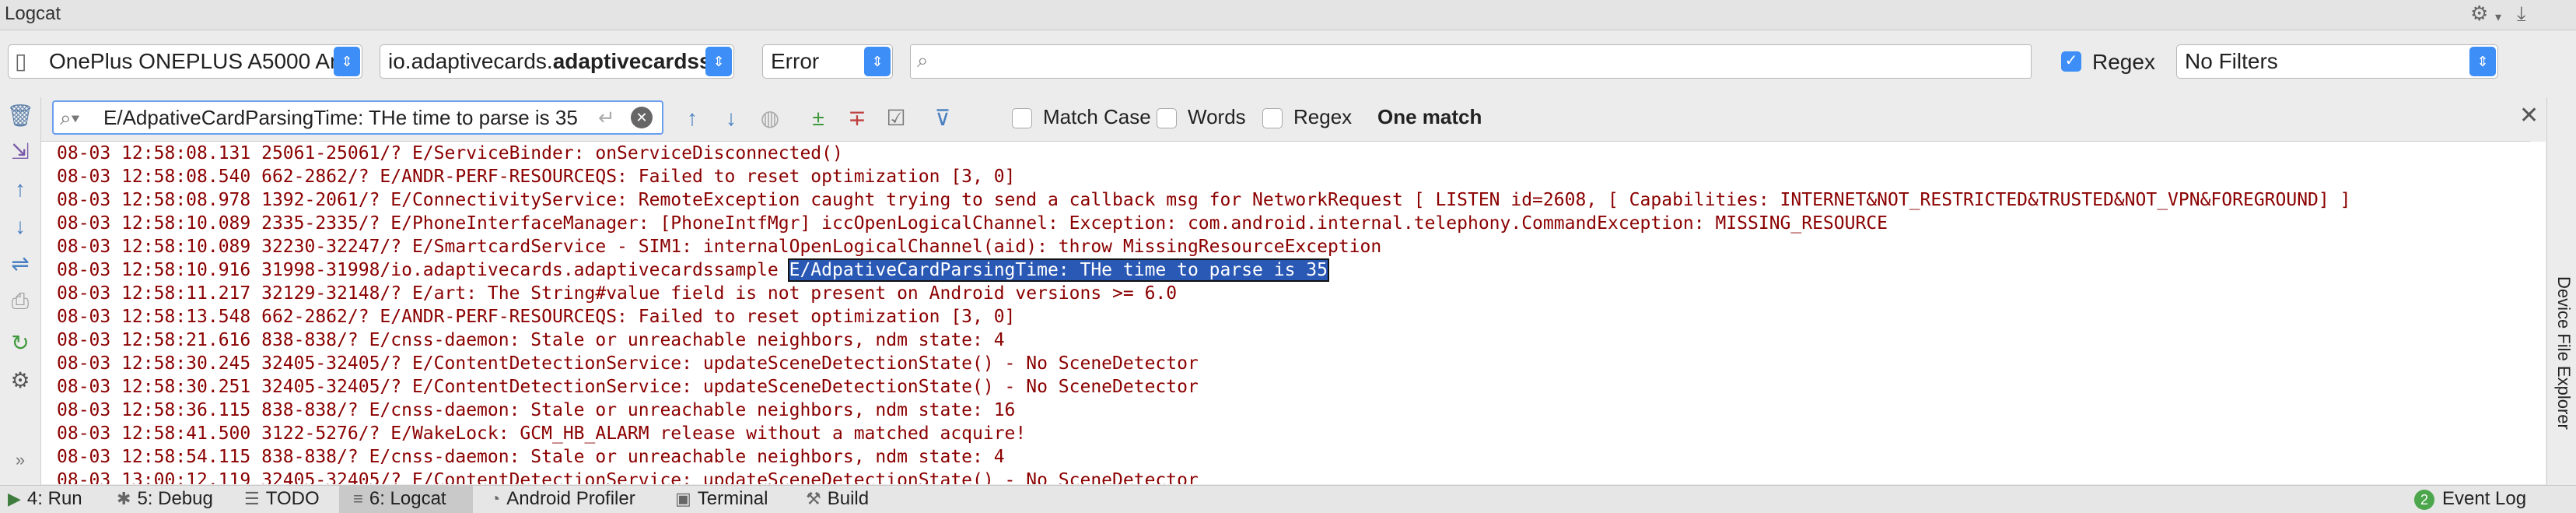 This screenshot has height=513, width=2576. What do you see at coordinates (828, 61) in the screenshot?
I see `log-level-select: Error ⇕` at bounding box center [828, 61].